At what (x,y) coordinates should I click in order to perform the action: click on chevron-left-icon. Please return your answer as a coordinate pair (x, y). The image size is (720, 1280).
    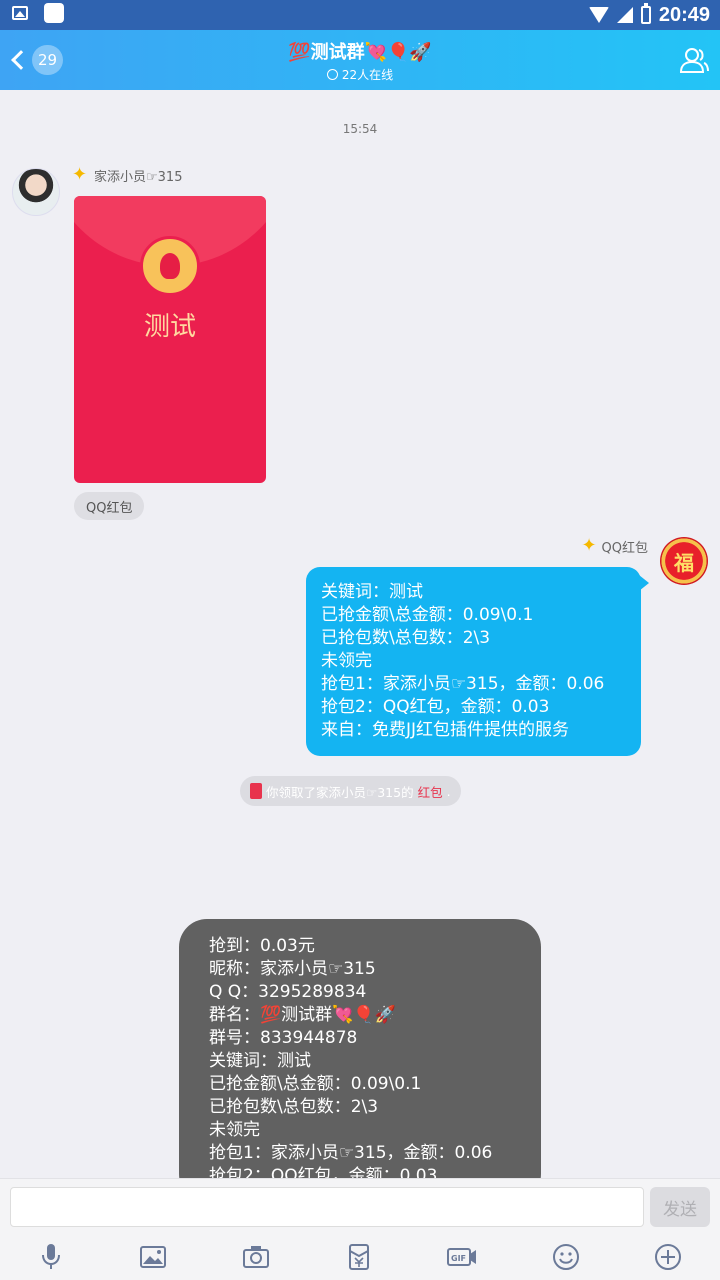
    Looking at the image, I should click on (21, 60).